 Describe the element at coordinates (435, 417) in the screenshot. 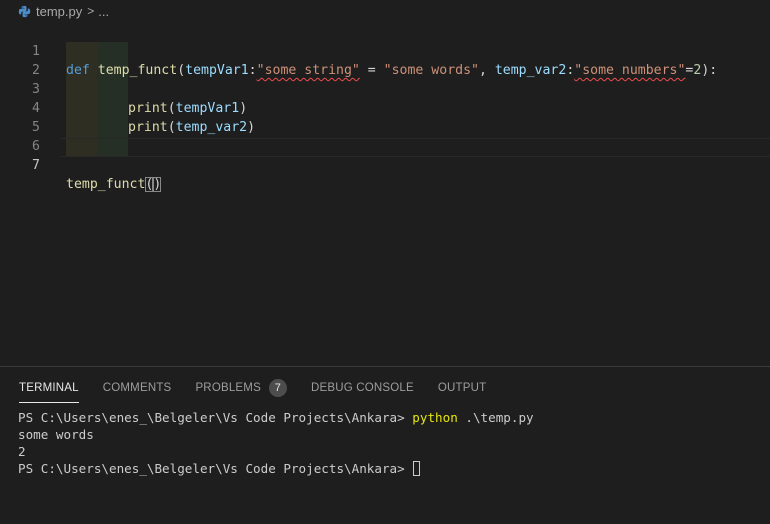

I see `terminal-command: python` at that location.